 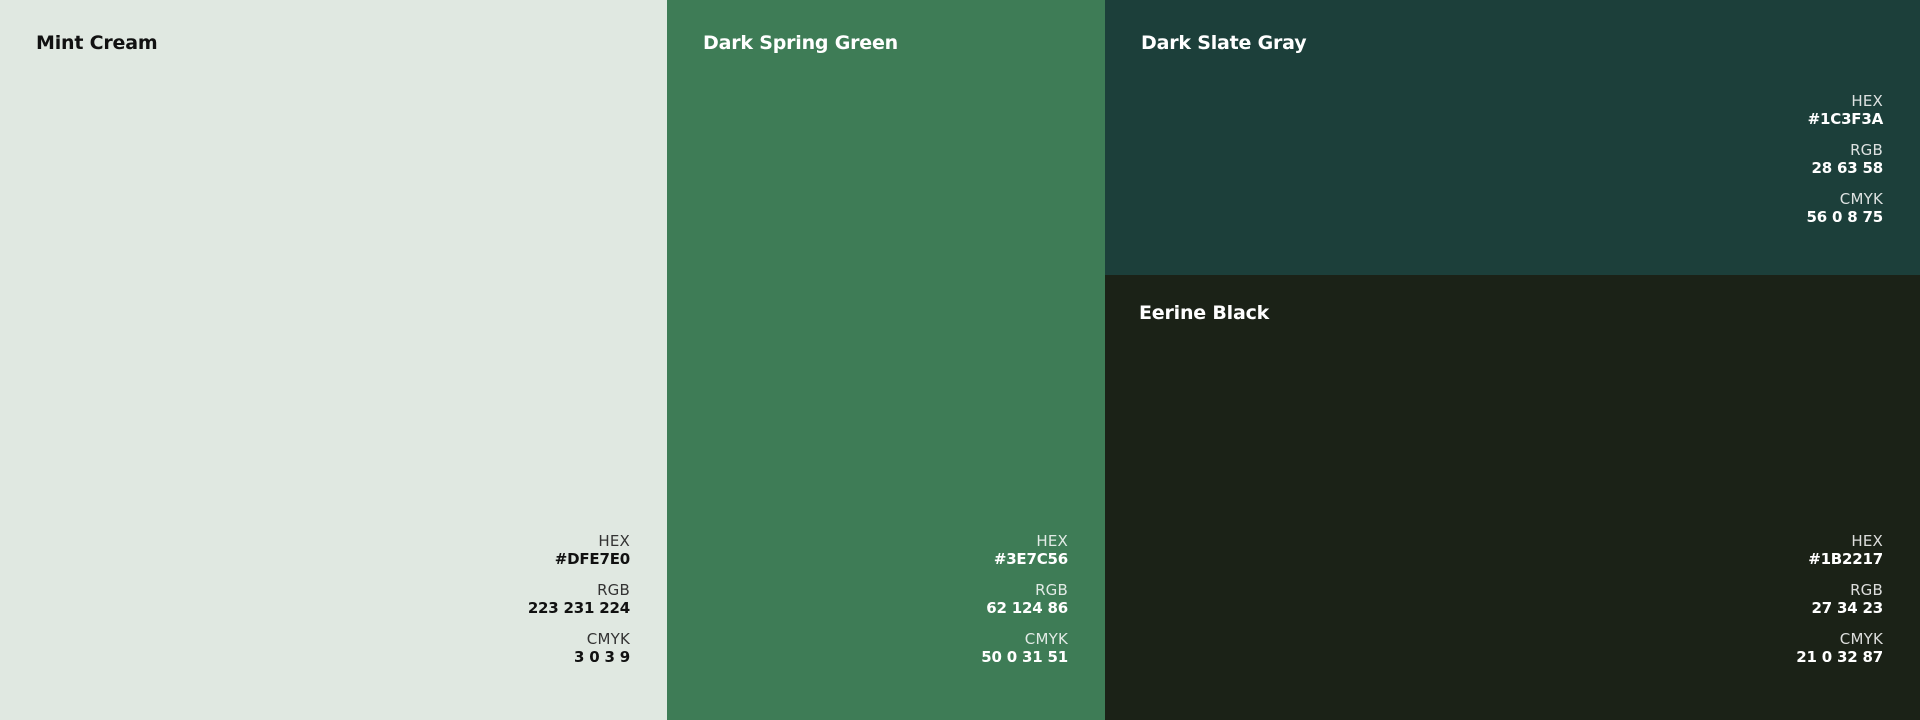 What do you see at coordinates (97, 43) in the screenshot?
I see `swatch-name: Mint Cream` at bounding box center [97, 43].